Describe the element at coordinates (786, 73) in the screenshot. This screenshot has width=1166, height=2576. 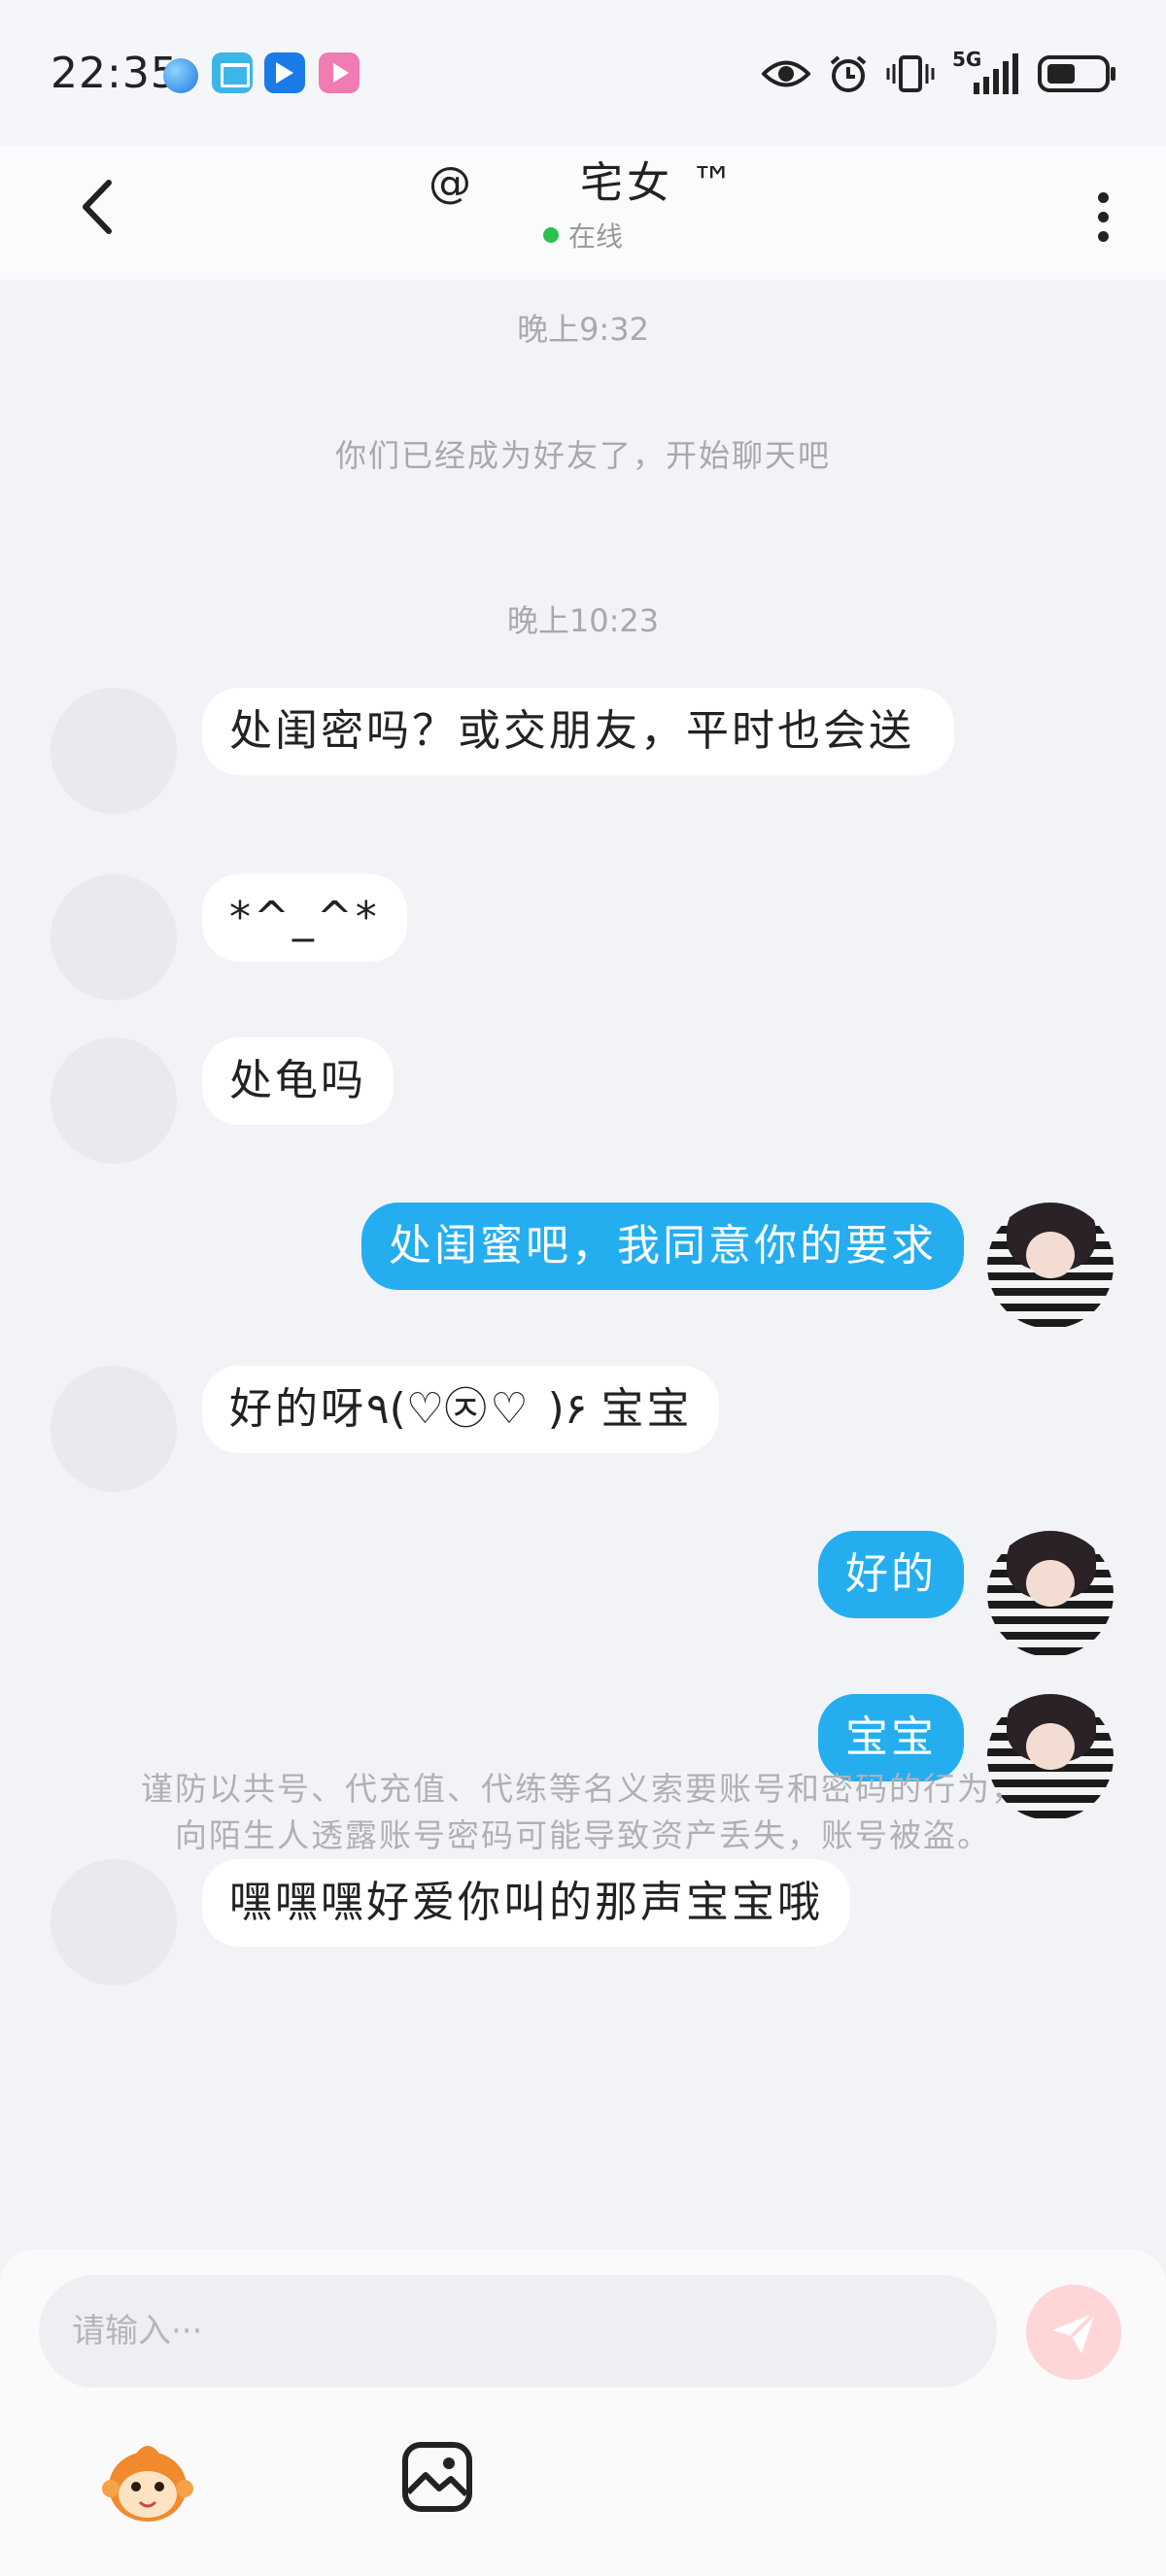
I see `eye-icon` at that location.